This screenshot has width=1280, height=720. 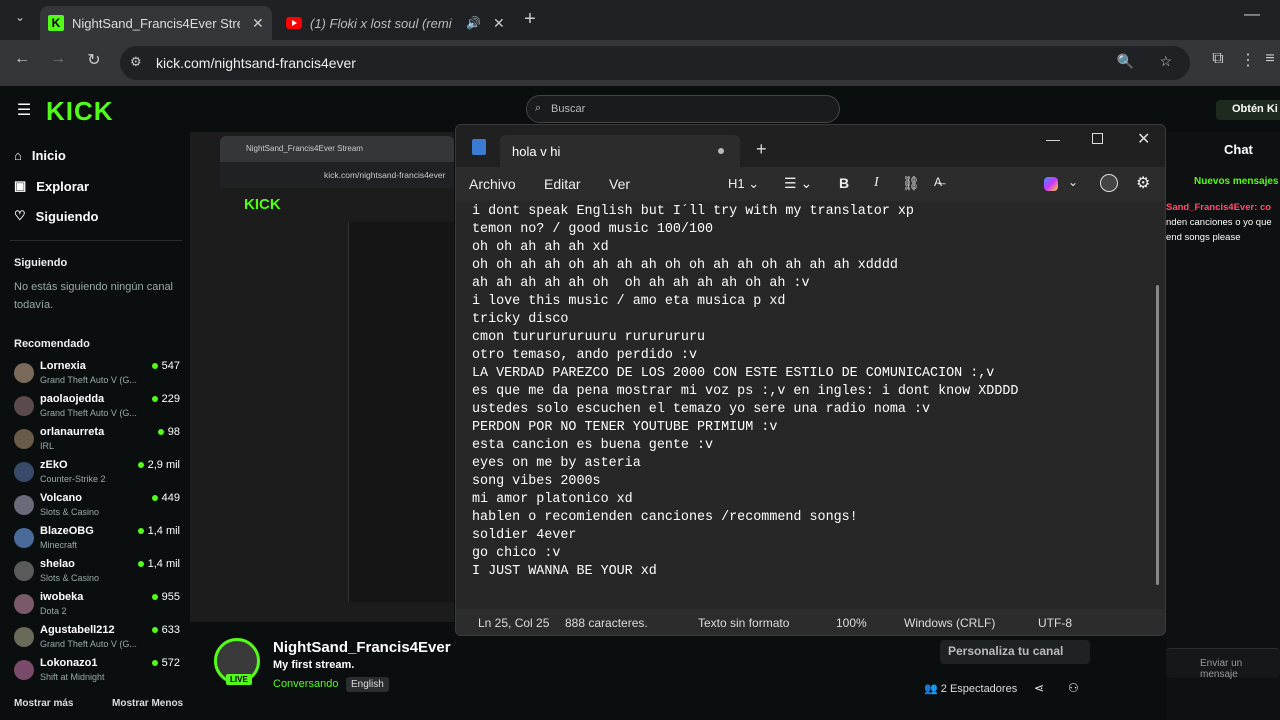 I want to click on nav-following: ♡ Siguiendo, so click(x=56, y=216).